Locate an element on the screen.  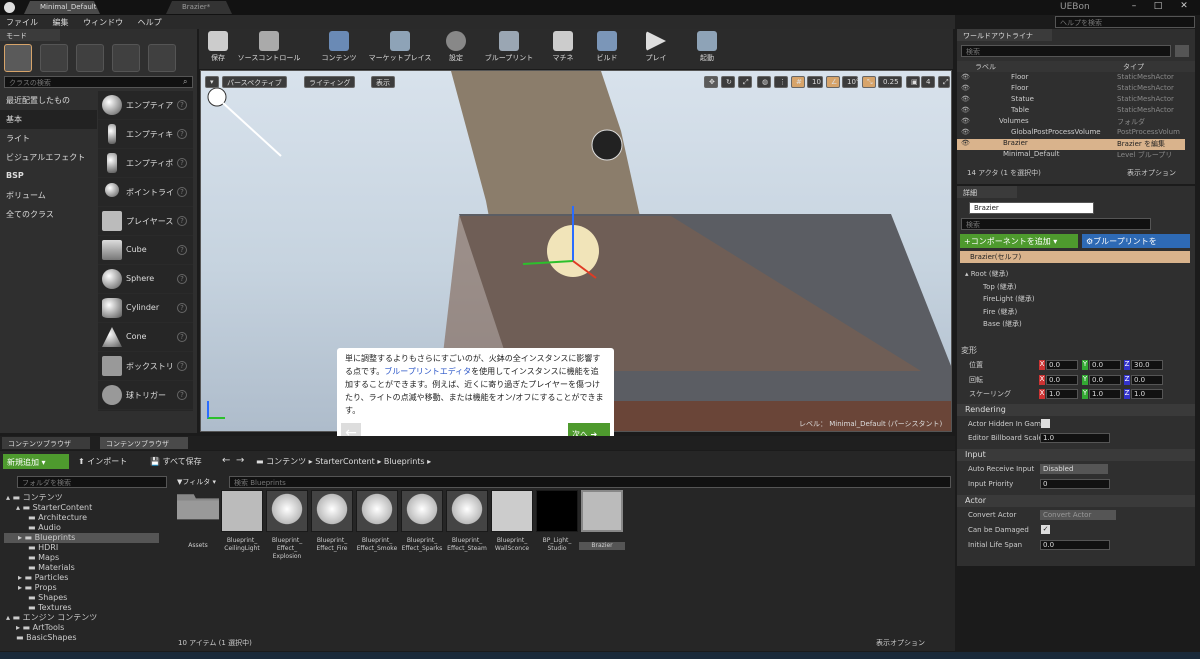
import-button: ⬆ インポート is located at coordinates (102, 461).